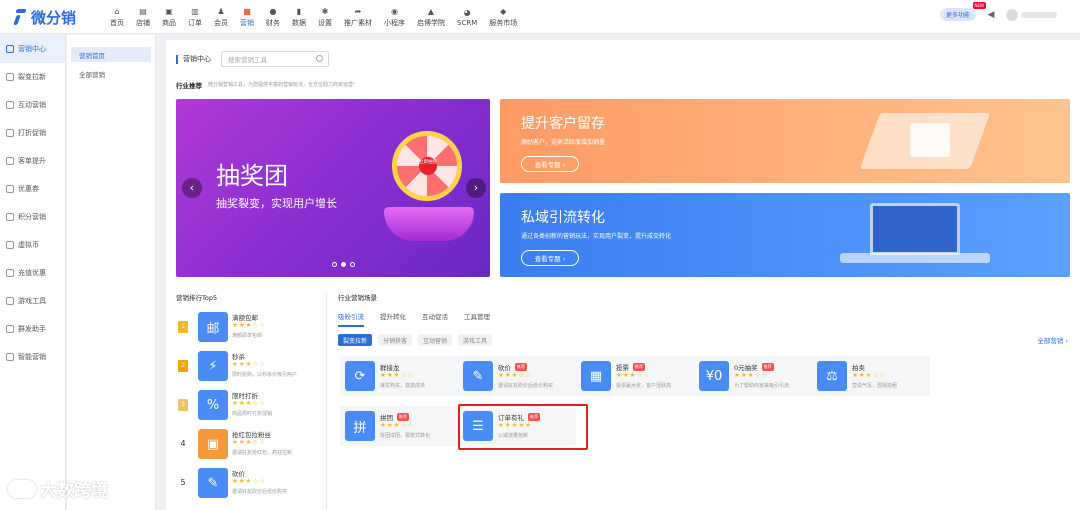 The image size is (1080, 510). What do you see at coordinates (351, 319) in the screenshot?
I see `scene-tab-0: 吸粉引流` at bounding box center [351, 319].